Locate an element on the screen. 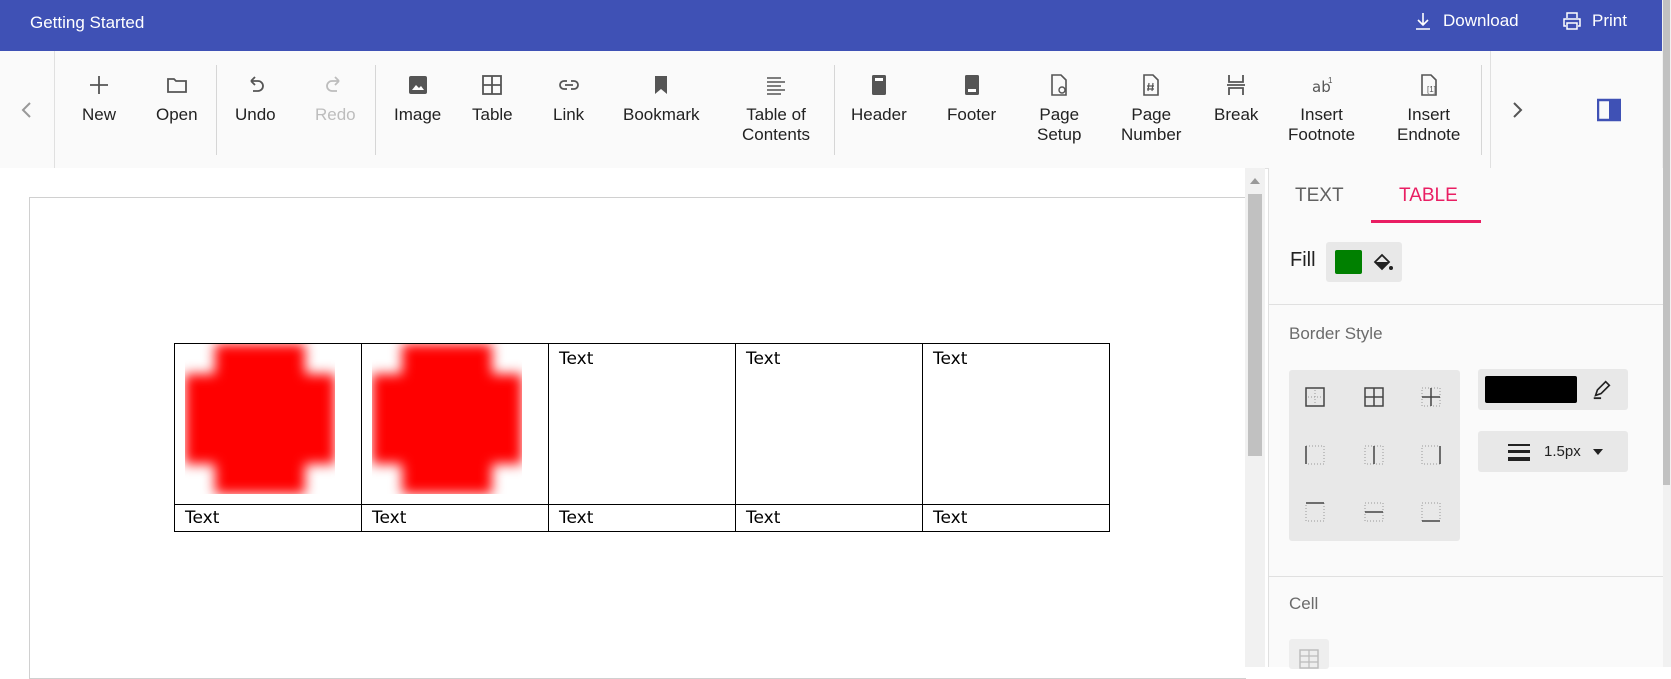  border-vertical-icon is located at coordinates (1374, 455).